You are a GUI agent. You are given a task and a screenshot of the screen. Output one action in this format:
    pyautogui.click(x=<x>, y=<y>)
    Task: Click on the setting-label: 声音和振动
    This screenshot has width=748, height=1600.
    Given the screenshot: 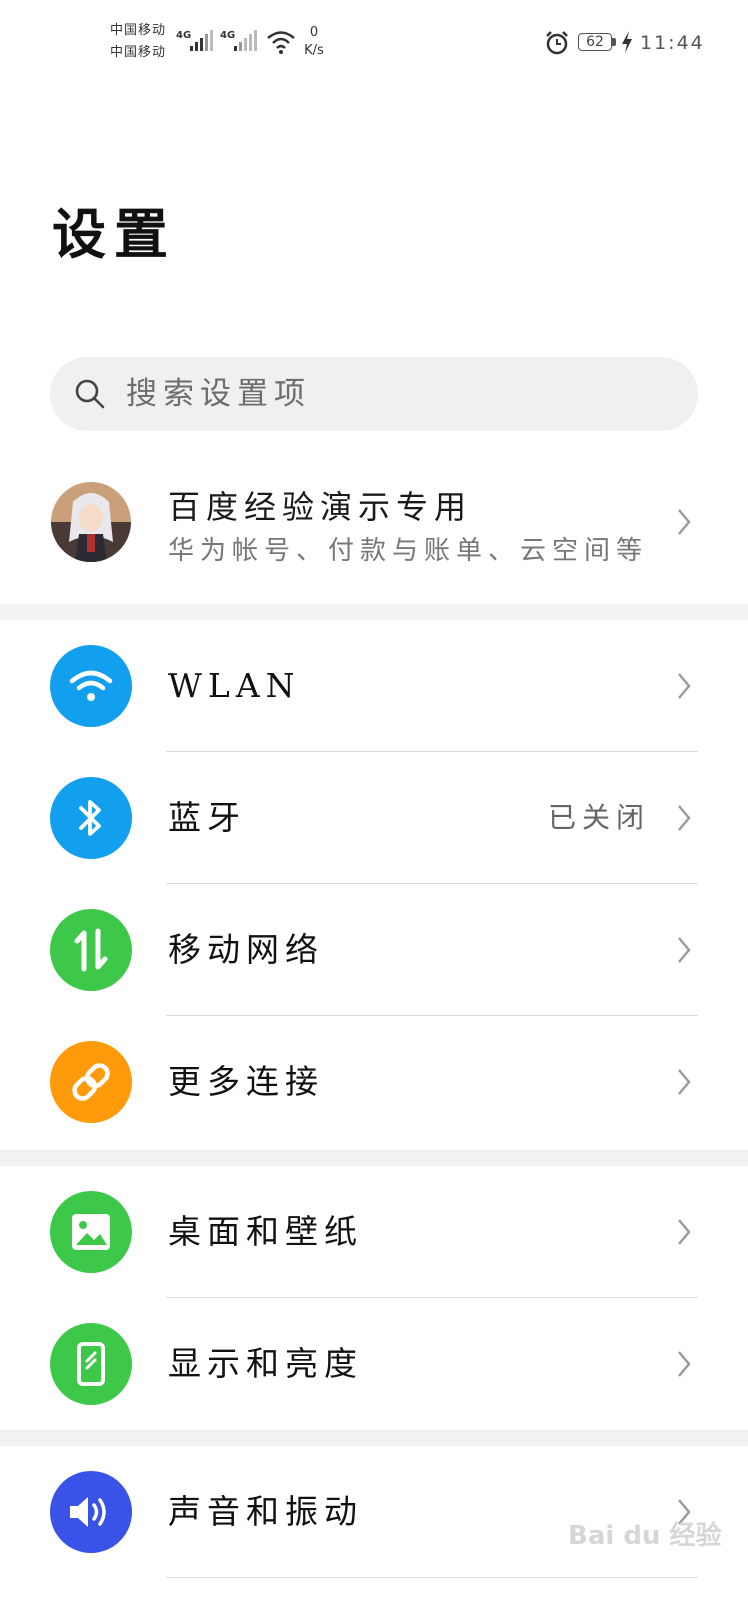 What is the action you would take?
    pyautogui.click(x=265, y=1511)
    